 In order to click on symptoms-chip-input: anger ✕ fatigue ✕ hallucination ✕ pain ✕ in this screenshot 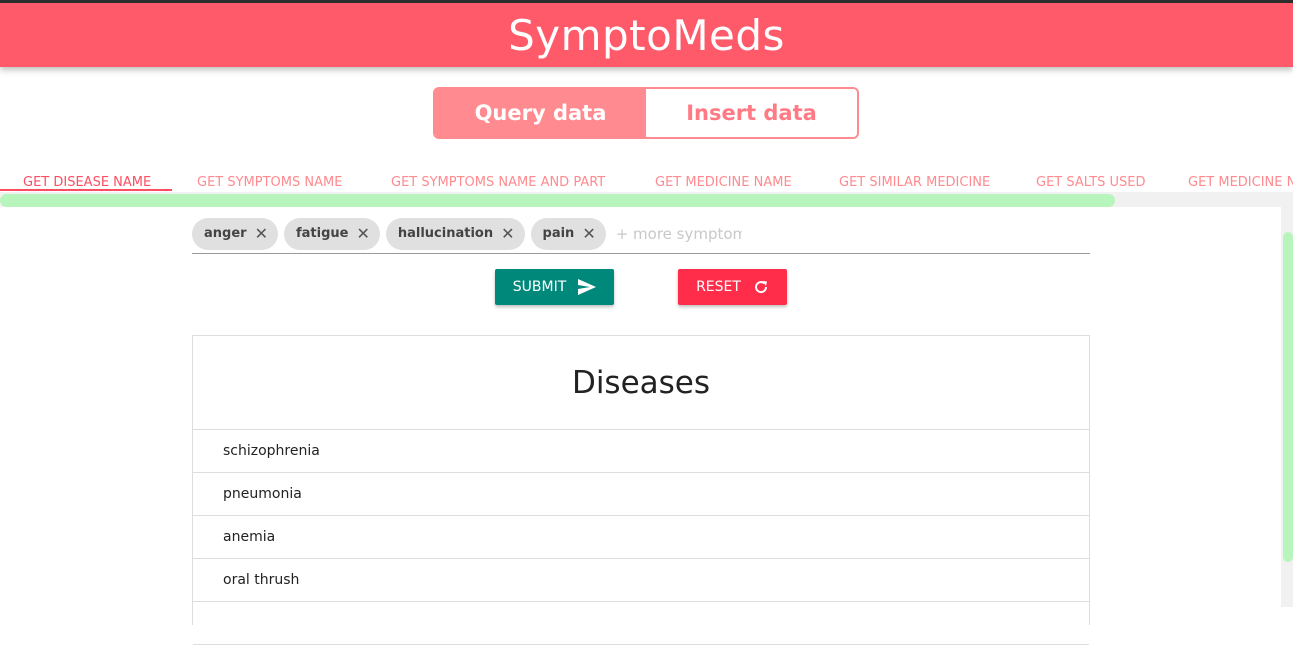, I will do `click(641, 234)`.